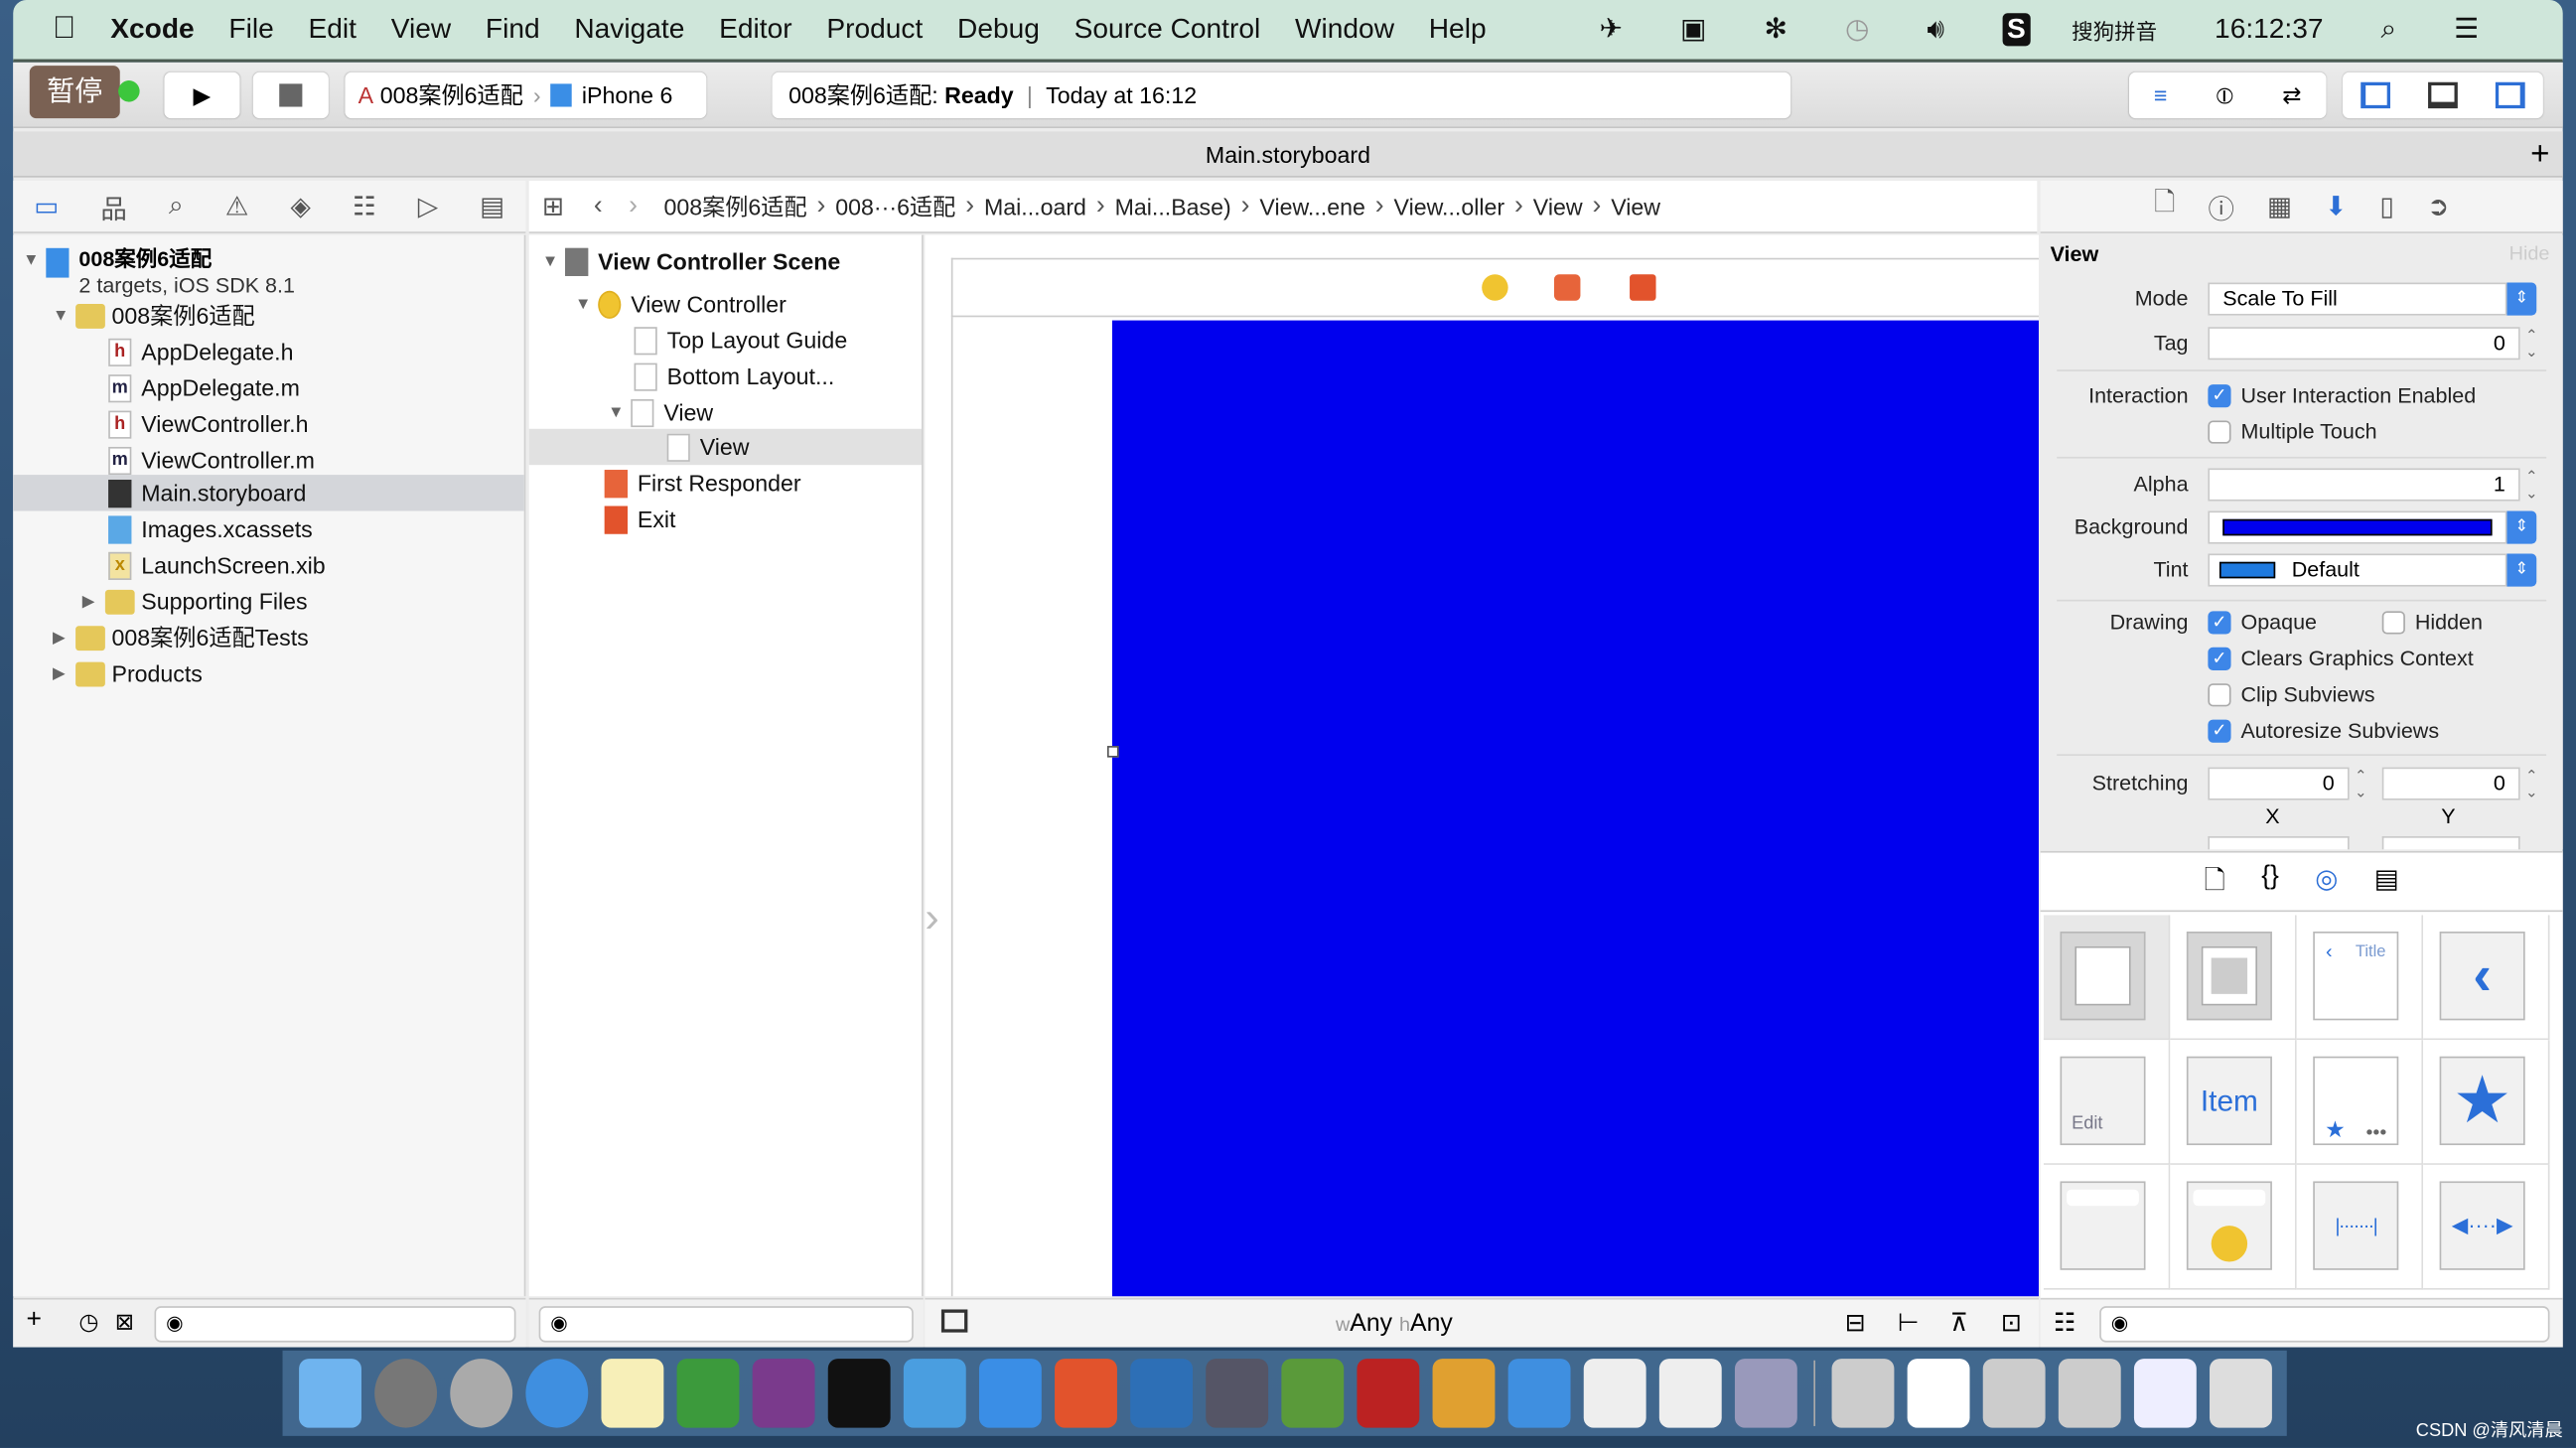 The image size is (2576, 1448). I want to click on outline-filter-input: ◉, so click(726, 1324).